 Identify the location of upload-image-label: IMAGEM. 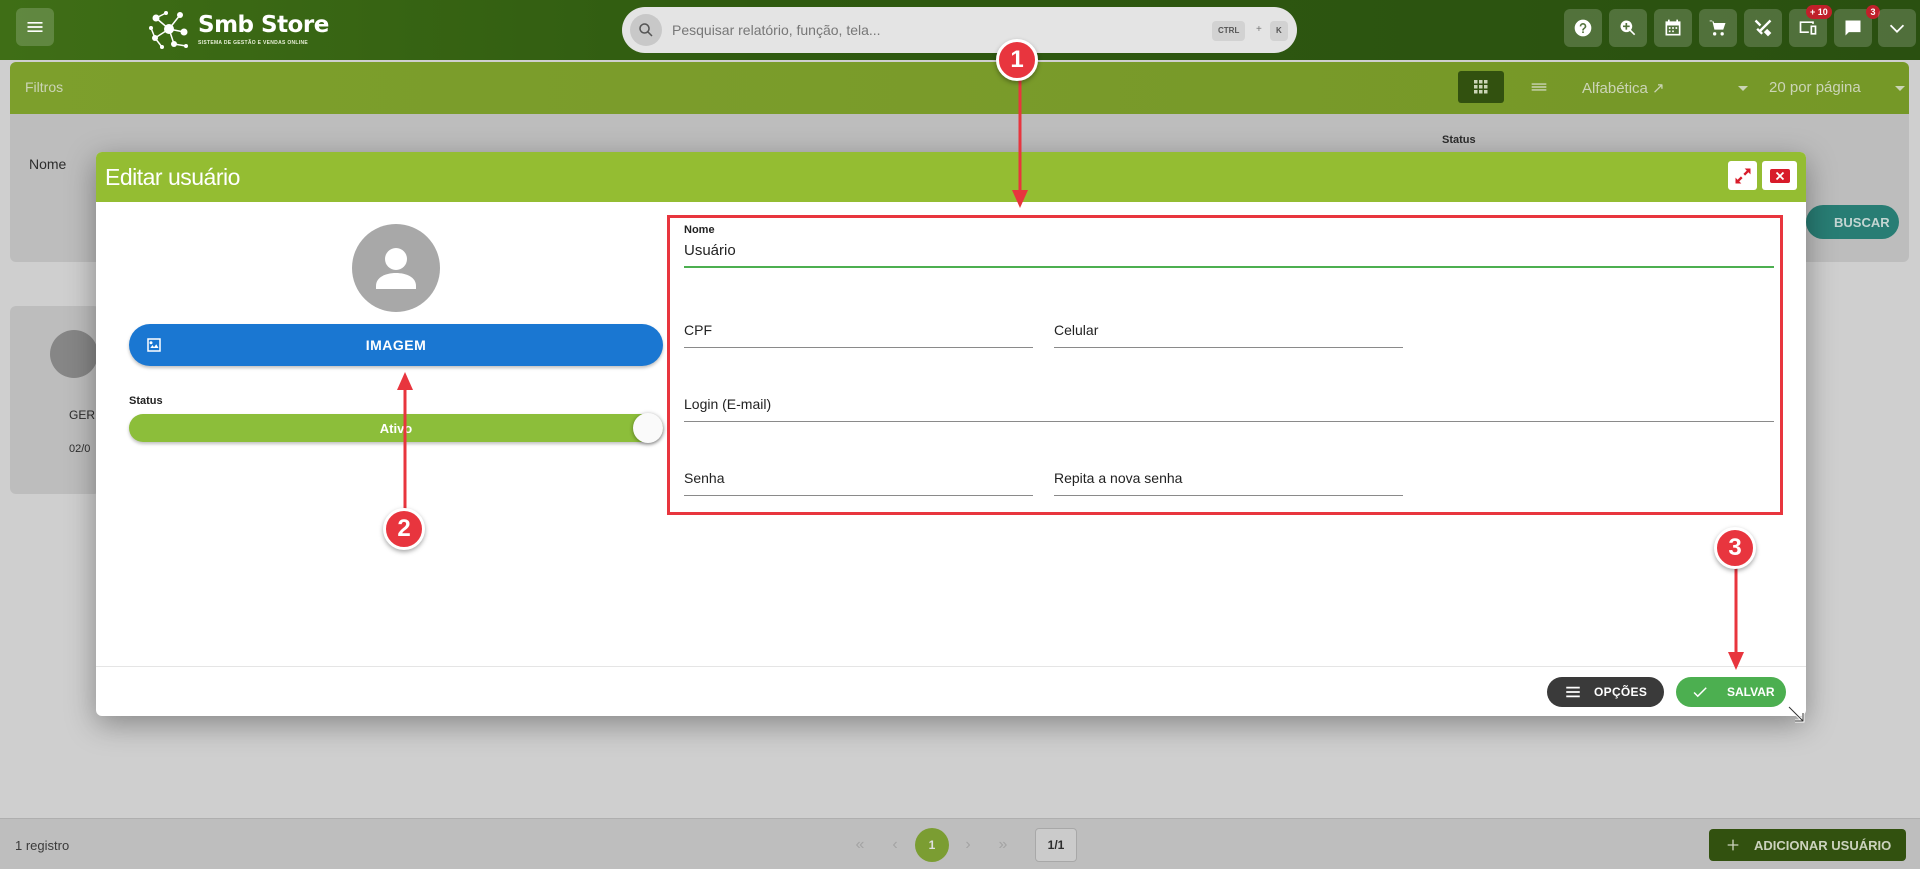
(396, 345).